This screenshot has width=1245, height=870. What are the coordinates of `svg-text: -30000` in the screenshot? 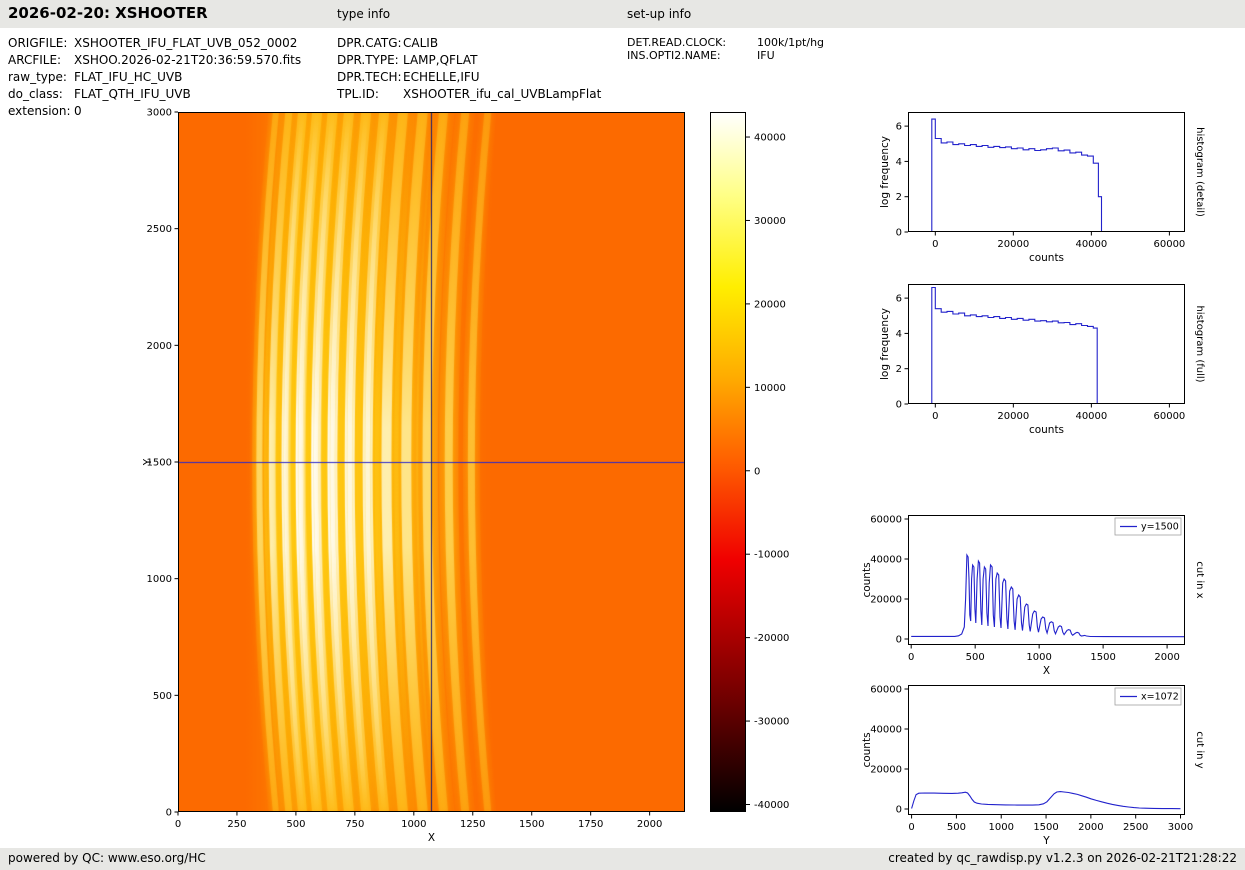 It's located at (771, 722).